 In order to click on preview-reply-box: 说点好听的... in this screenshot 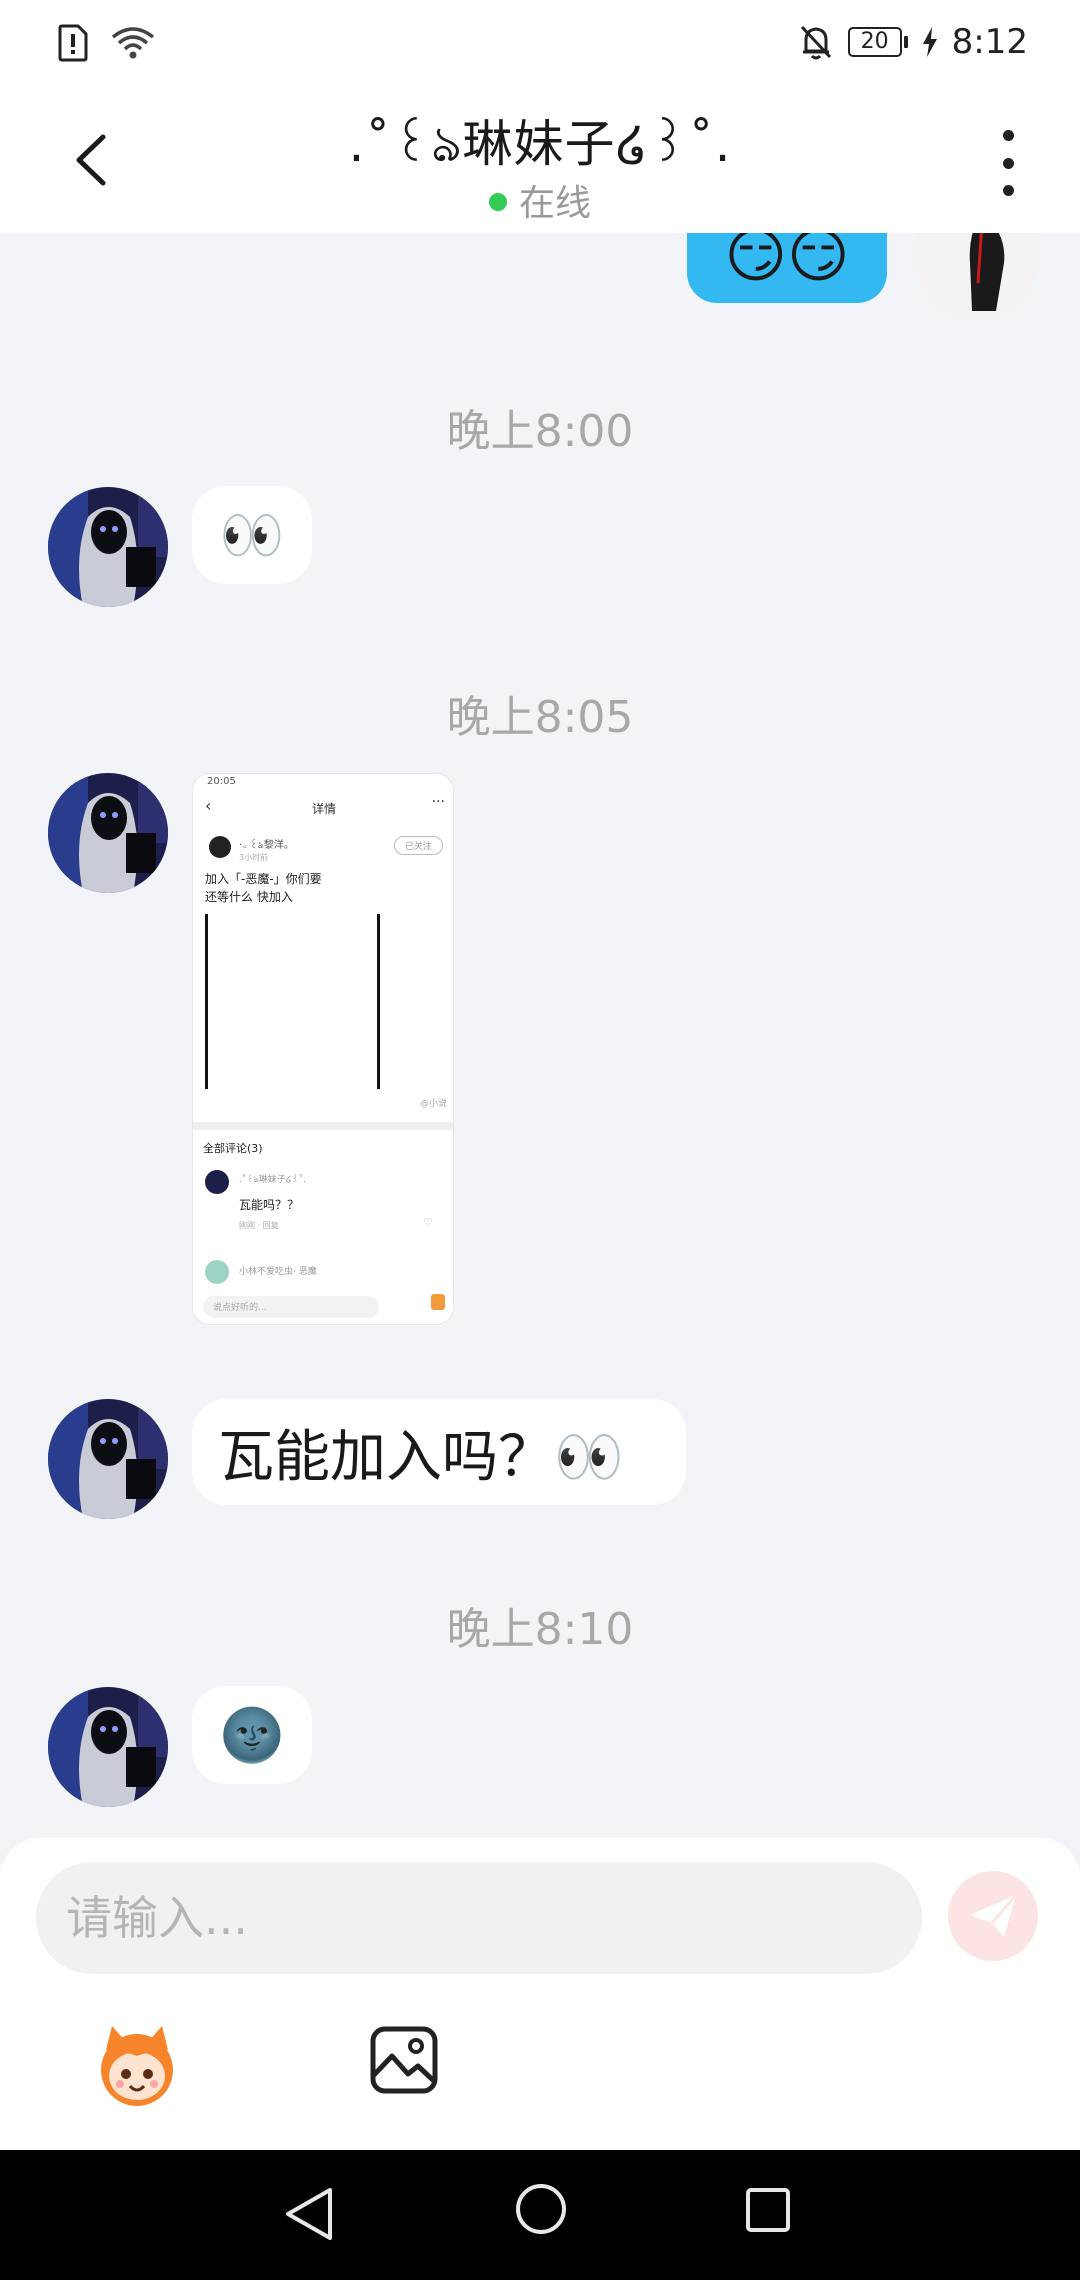, I will do `click(291, 1307)`.